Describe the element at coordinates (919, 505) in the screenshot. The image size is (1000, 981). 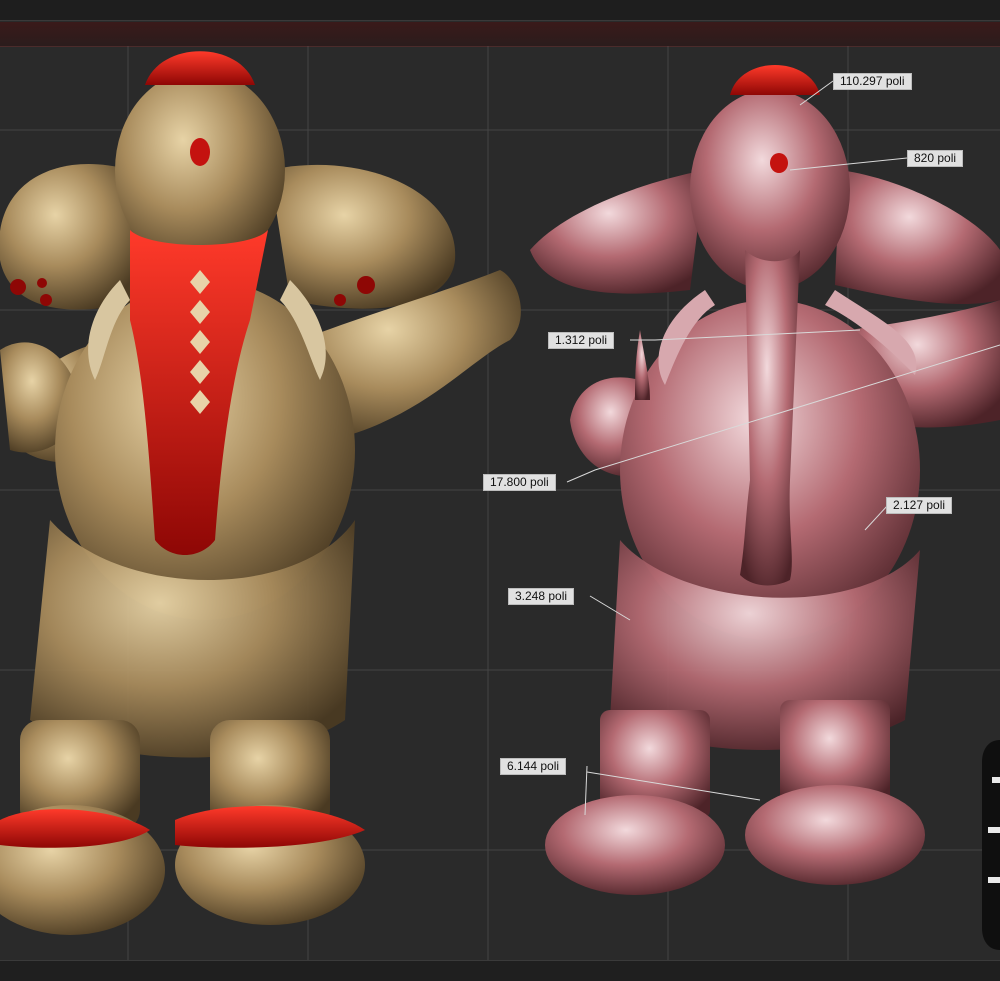
I see `callout-body-polycount: 2.127 poli` at that location.